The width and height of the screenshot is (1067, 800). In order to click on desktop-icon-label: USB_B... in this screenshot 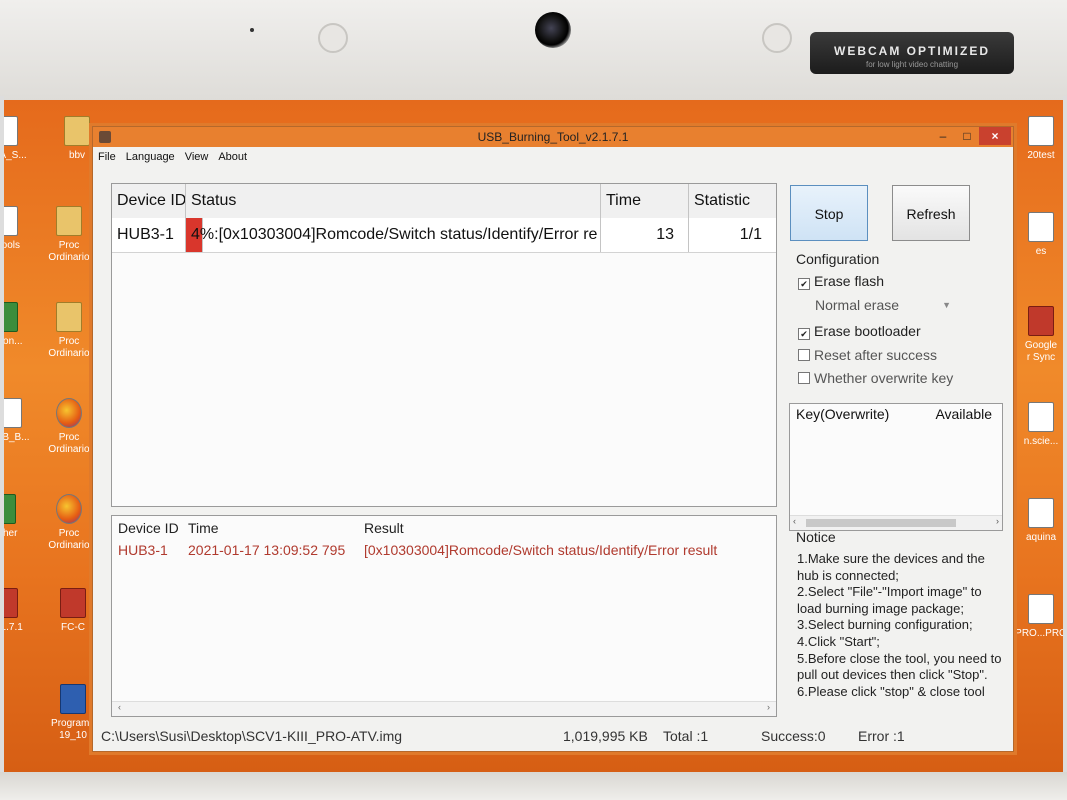, I will do `click(17, 437)`.